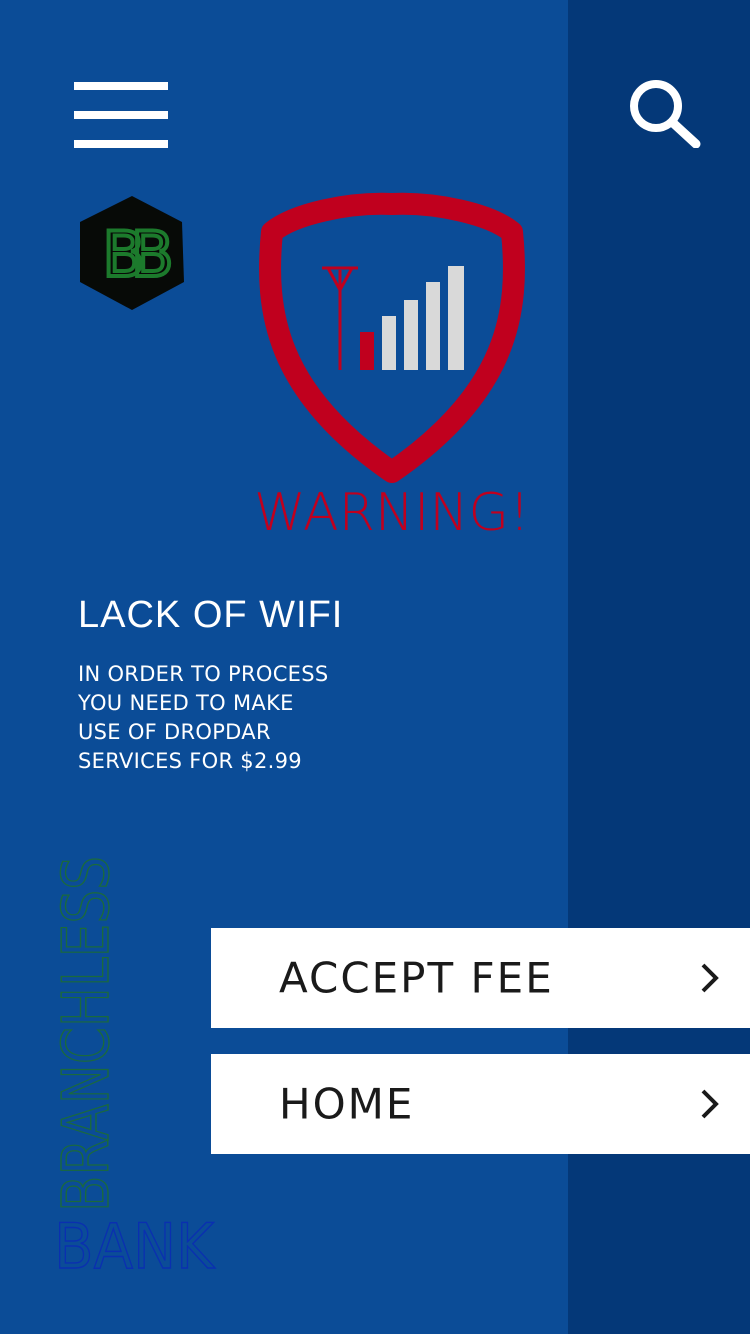  Describe the element at coordinates (134, 1245) in the screenshot. I see `brand-bank: BANK` at that location.